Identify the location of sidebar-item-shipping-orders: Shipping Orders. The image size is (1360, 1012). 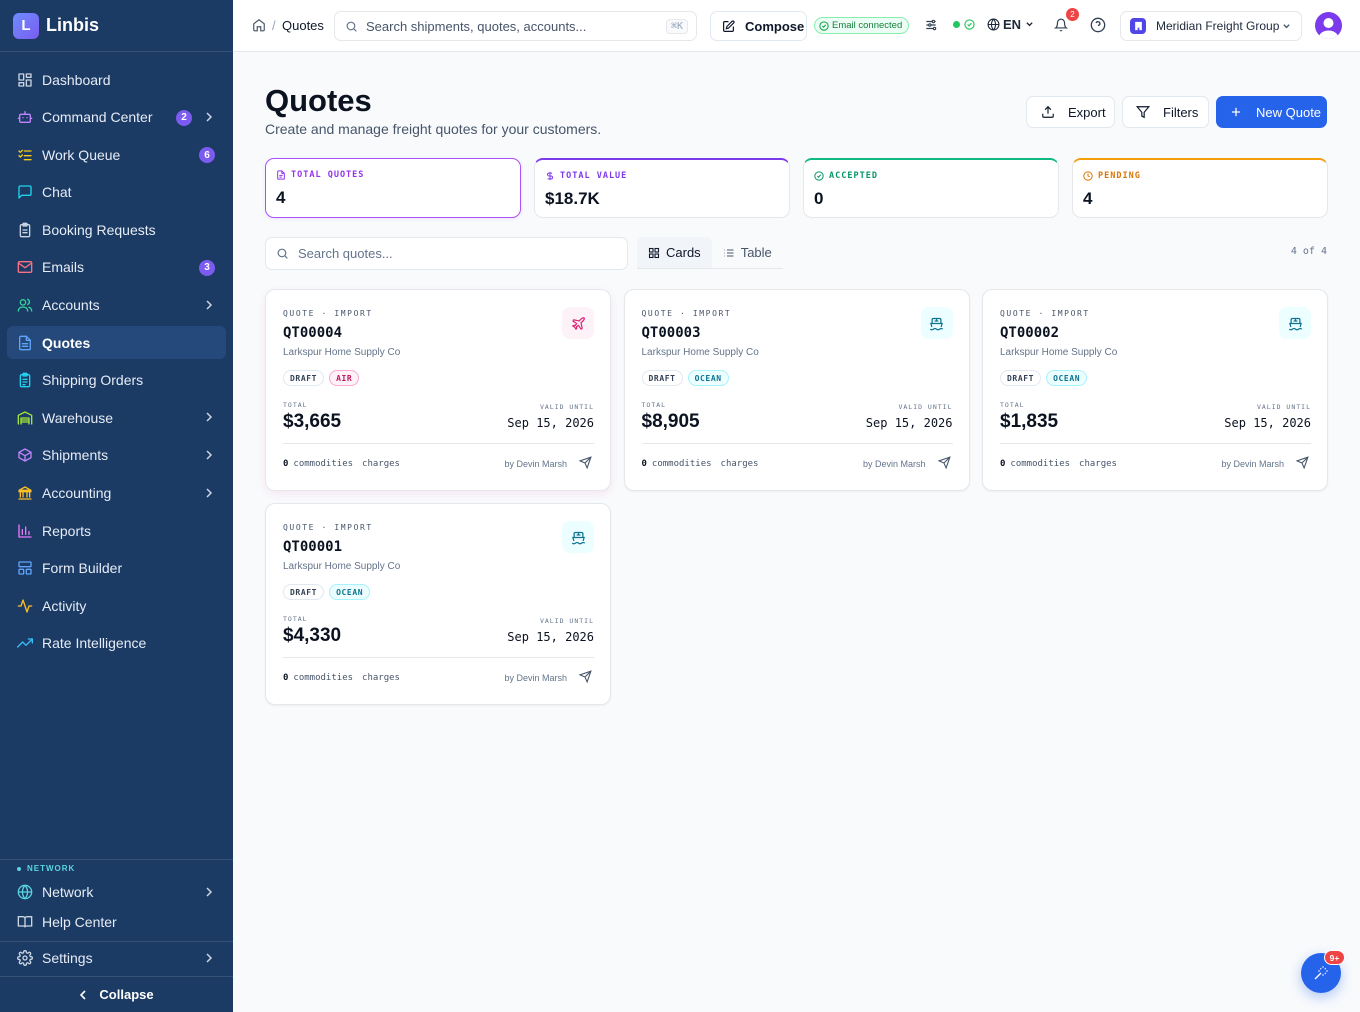
(116, 380).